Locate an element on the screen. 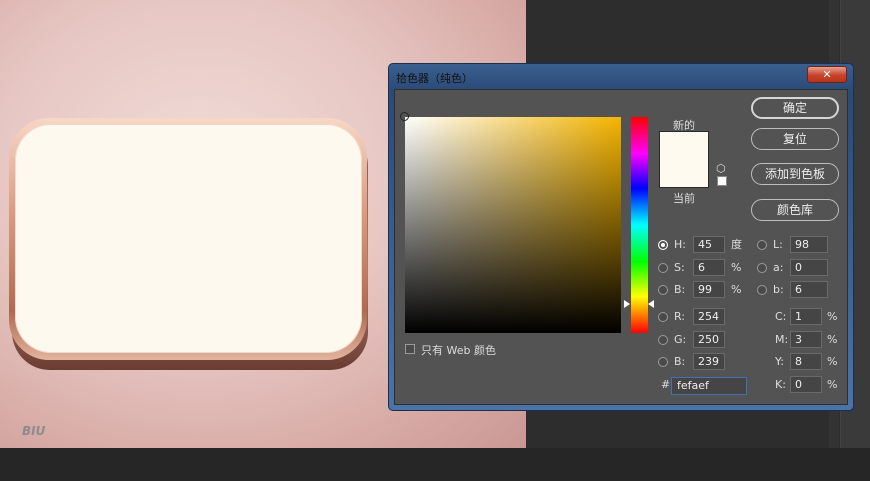 The height and width of the screenshot is (481, 870). hue-row: H: 45 度 is located at coordinates (703, 245).